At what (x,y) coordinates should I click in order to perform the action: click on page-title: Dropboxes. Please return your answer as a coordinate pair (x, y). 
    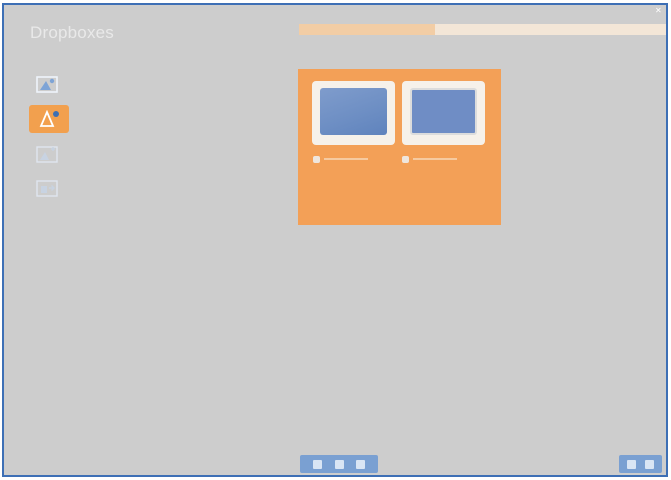
    Looking at the image, I should click on (72, 32).